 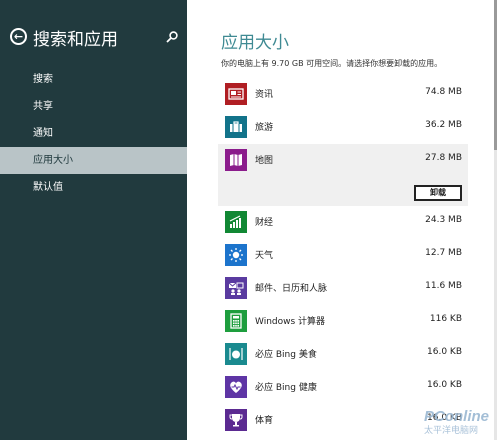 I want to click on app-row: 资讯 74.8 MB, so click(x=343, y=94).